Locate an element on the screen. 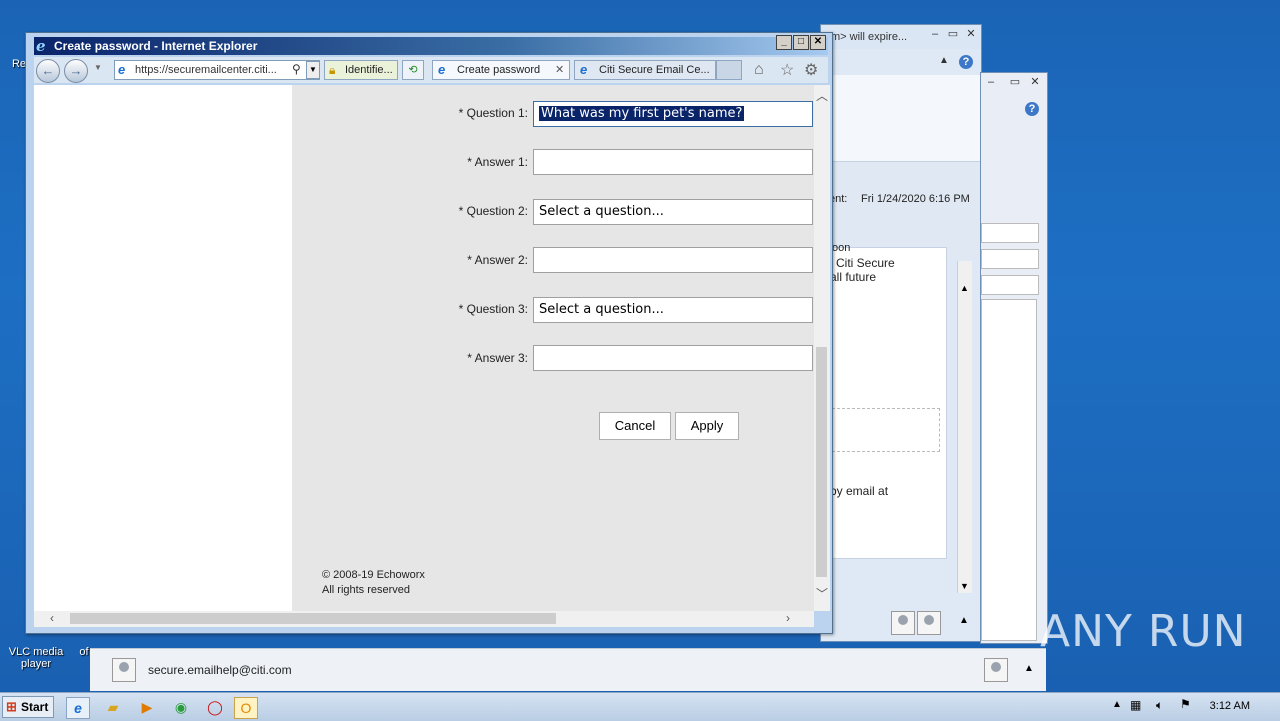 The image size is (1280, 721). minimize-button: _ is located at coordinates (784, 42).